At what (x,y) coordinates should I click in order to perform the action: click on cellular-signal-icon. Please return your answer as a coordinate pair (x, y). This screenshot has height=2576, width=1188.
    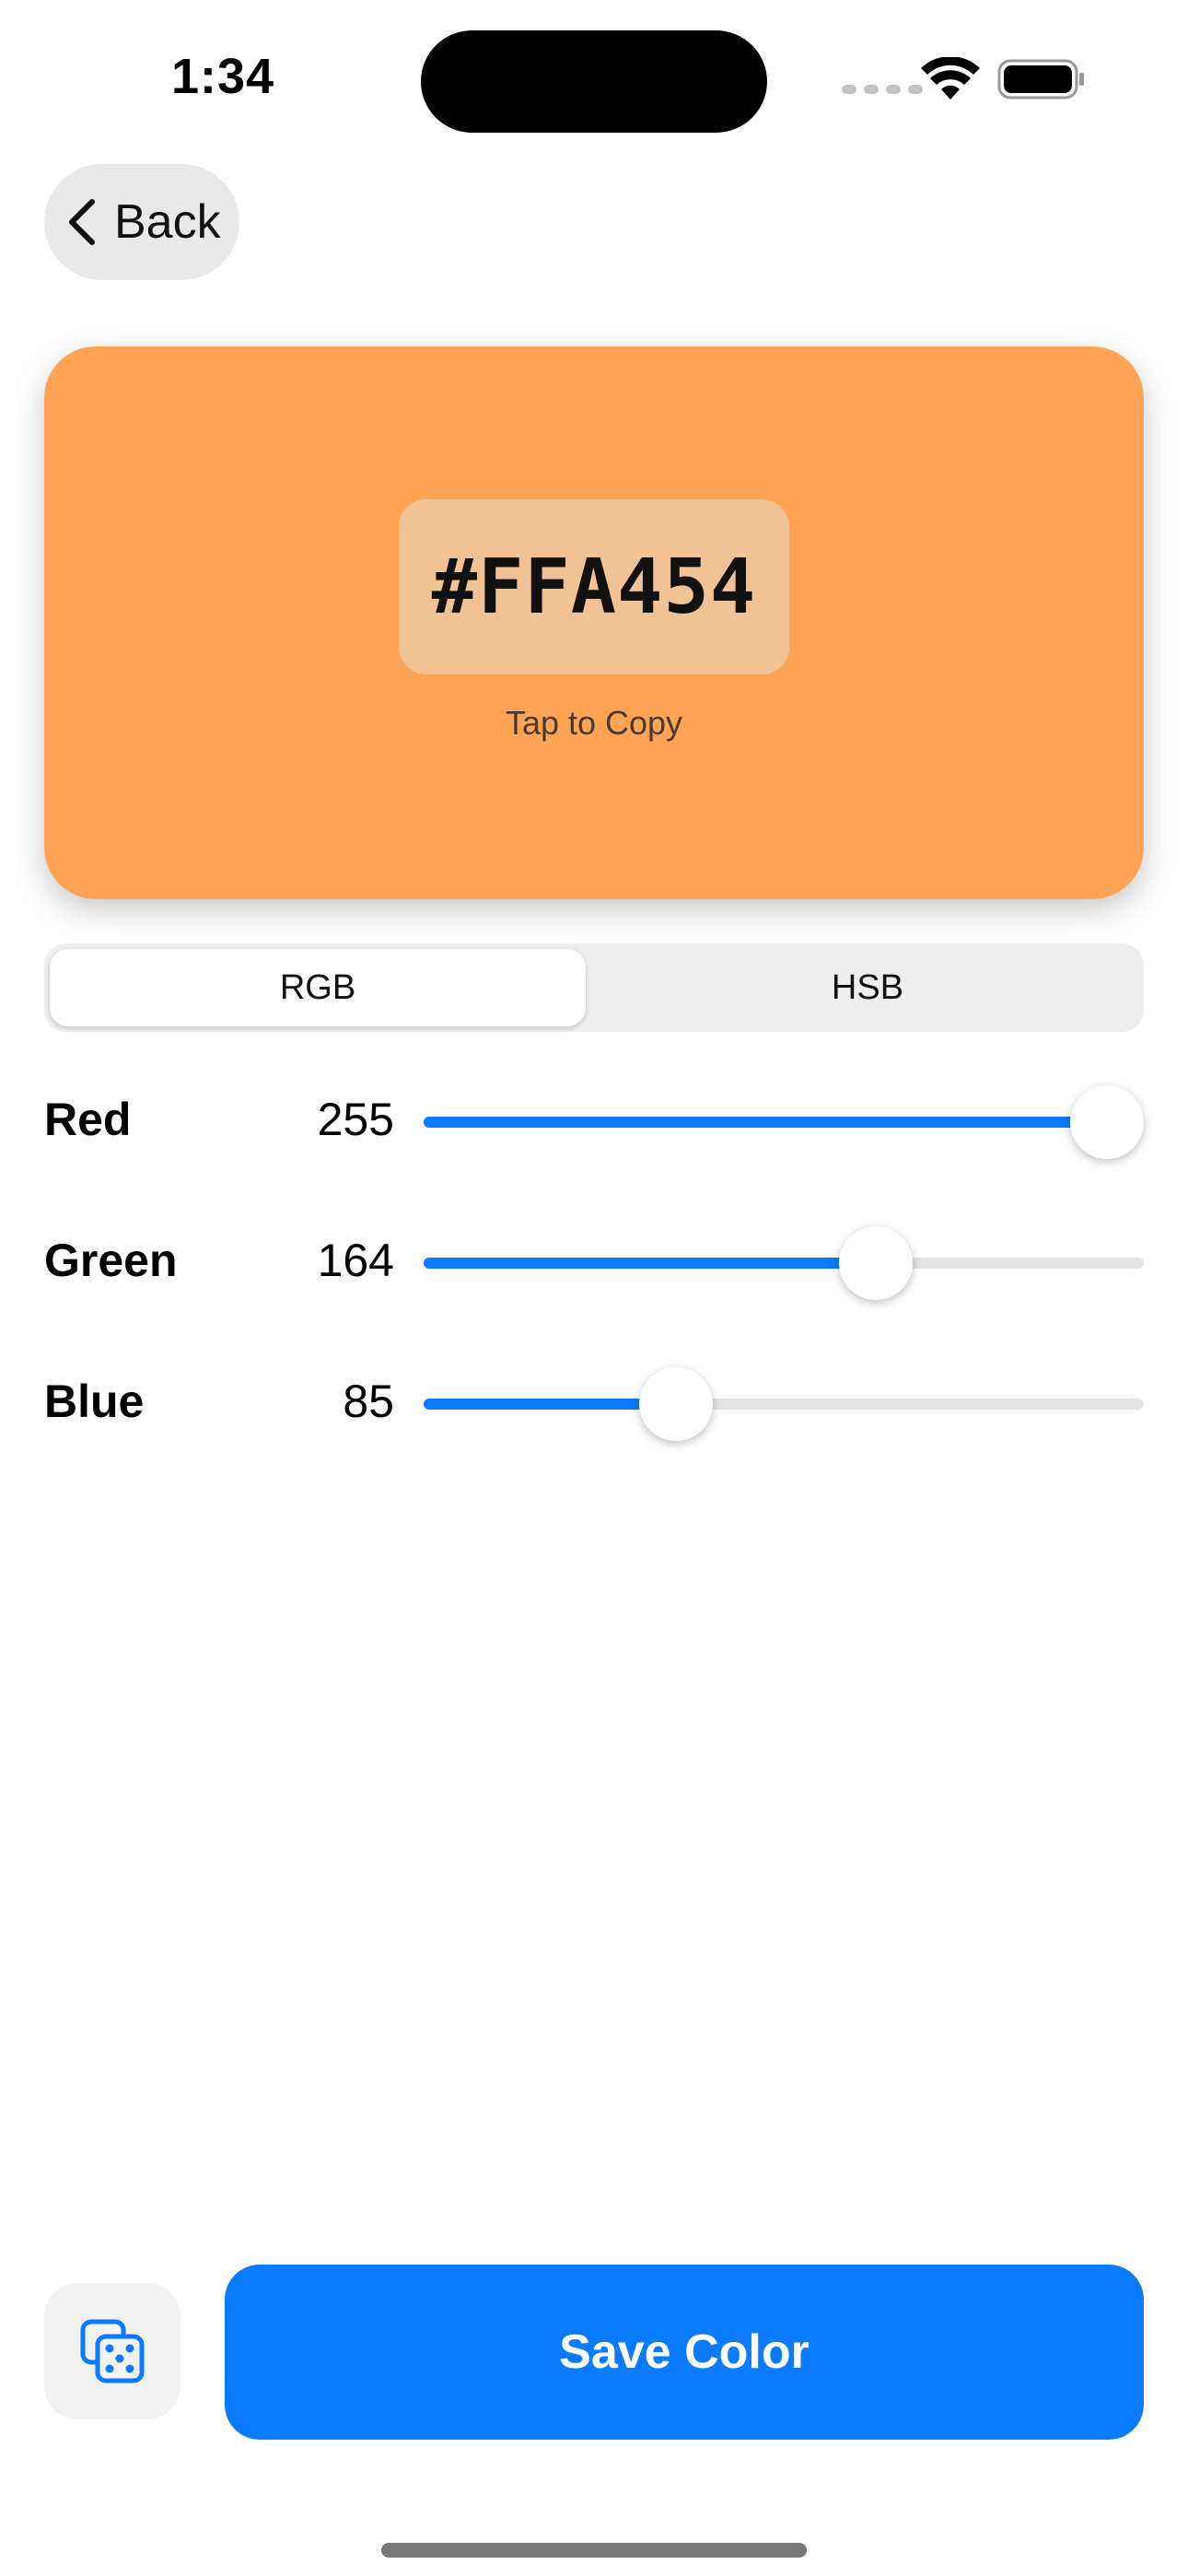
    Looking at the image, I should click on (882, 89).